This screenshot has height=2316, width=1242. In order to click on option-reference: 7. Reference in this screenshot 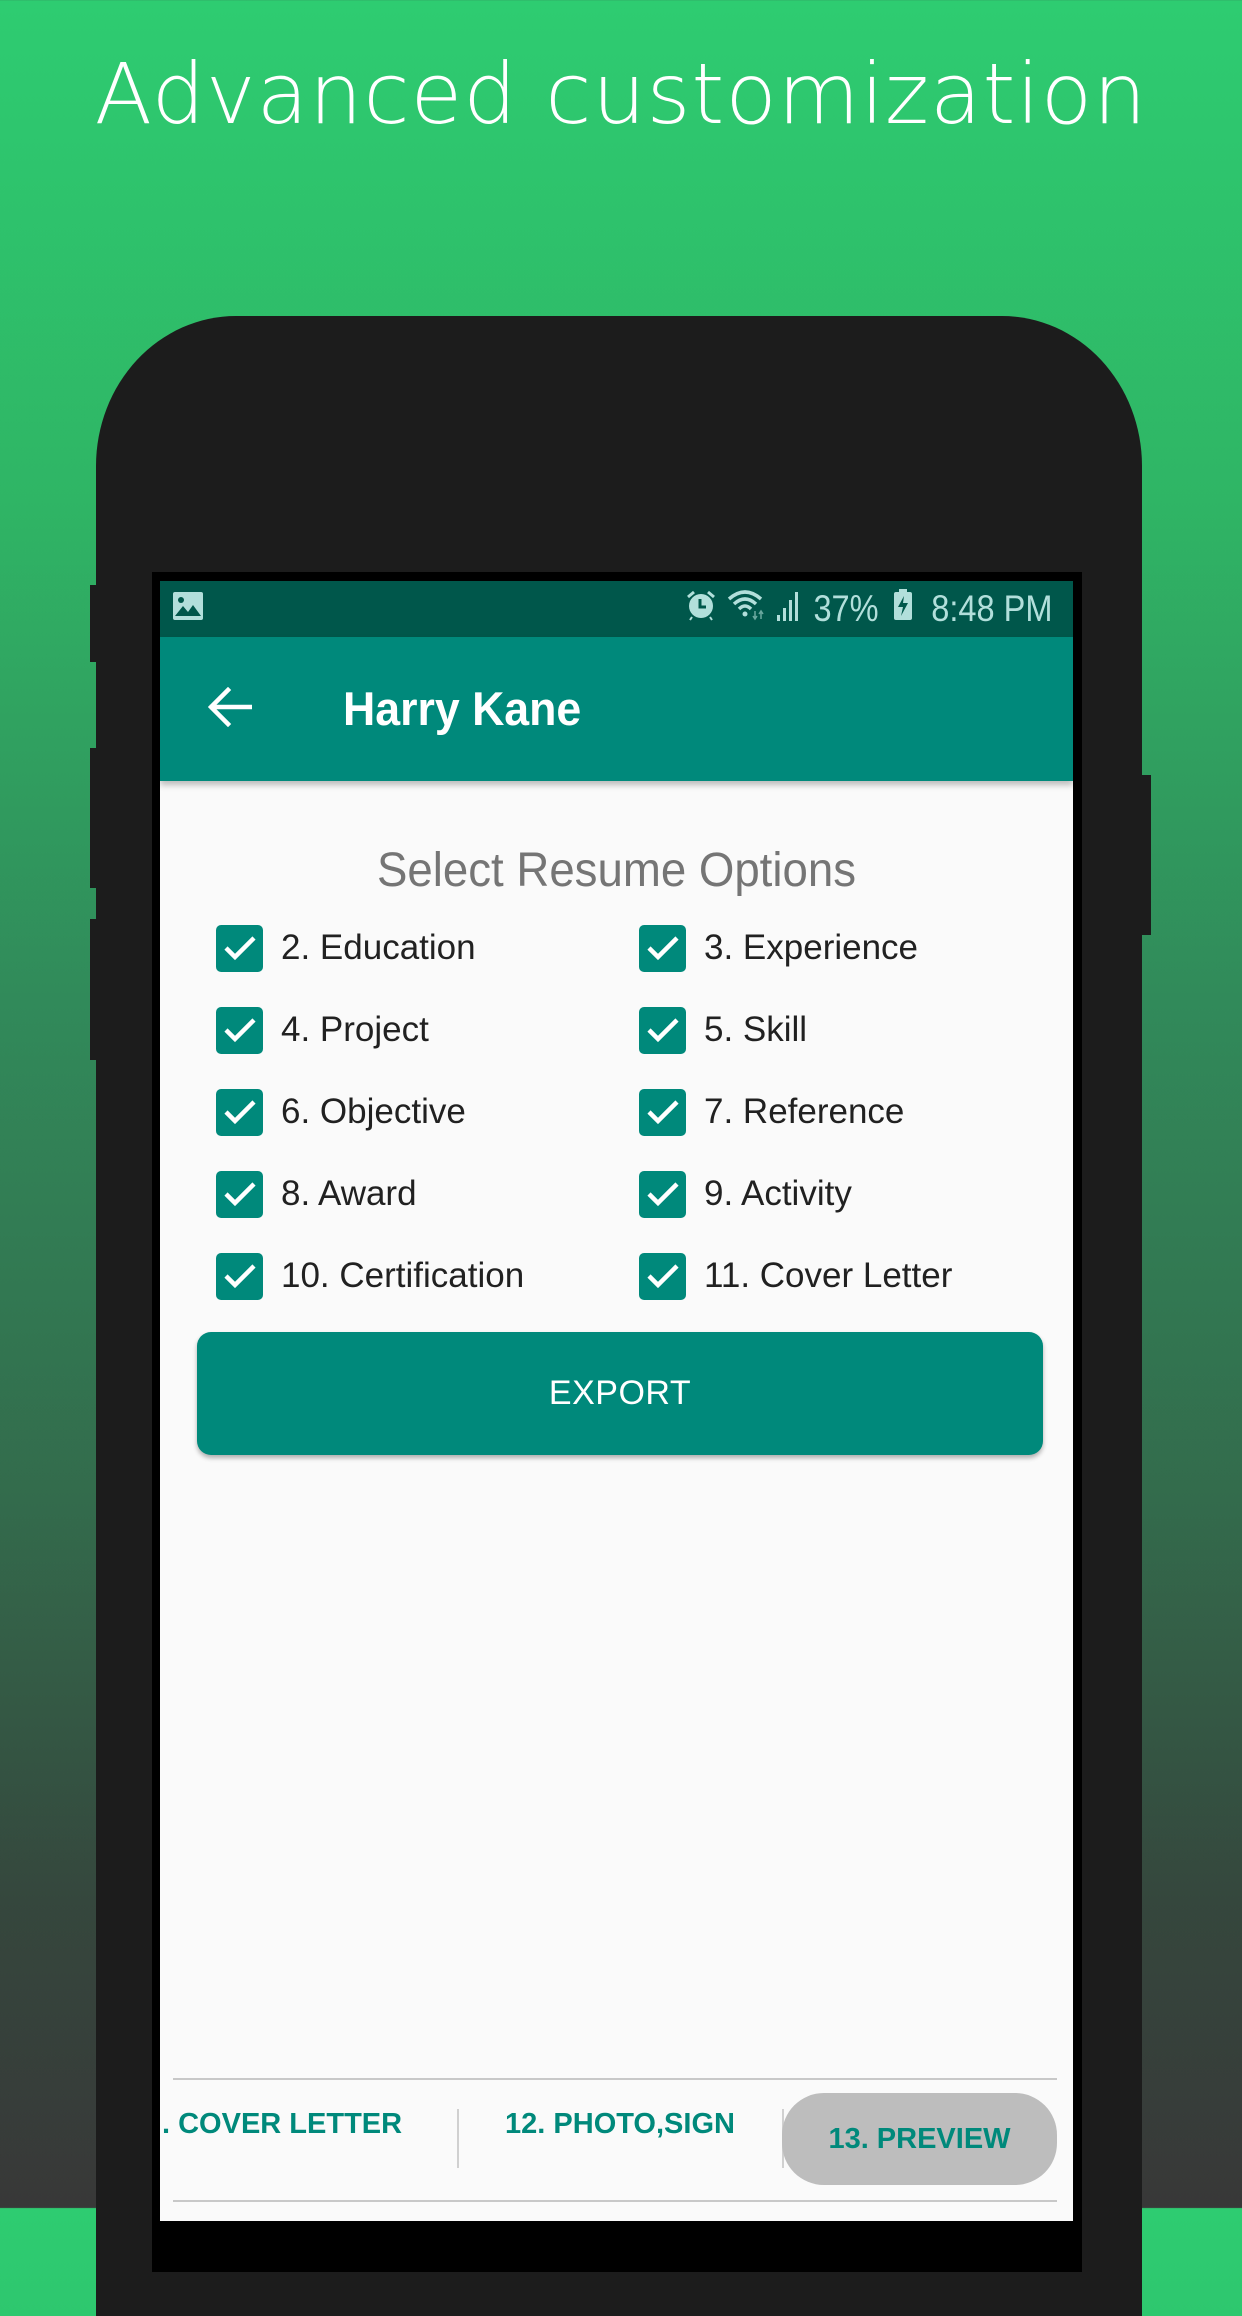, I will do `click(771, 1112)`.